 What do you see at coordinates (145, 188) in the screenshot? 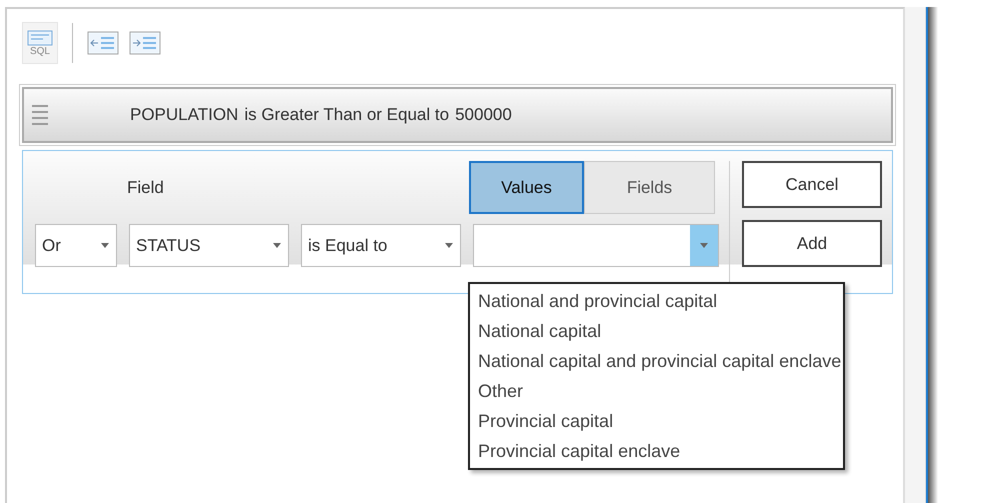
I see `field-label: Field` at bounding box center [145, 188].